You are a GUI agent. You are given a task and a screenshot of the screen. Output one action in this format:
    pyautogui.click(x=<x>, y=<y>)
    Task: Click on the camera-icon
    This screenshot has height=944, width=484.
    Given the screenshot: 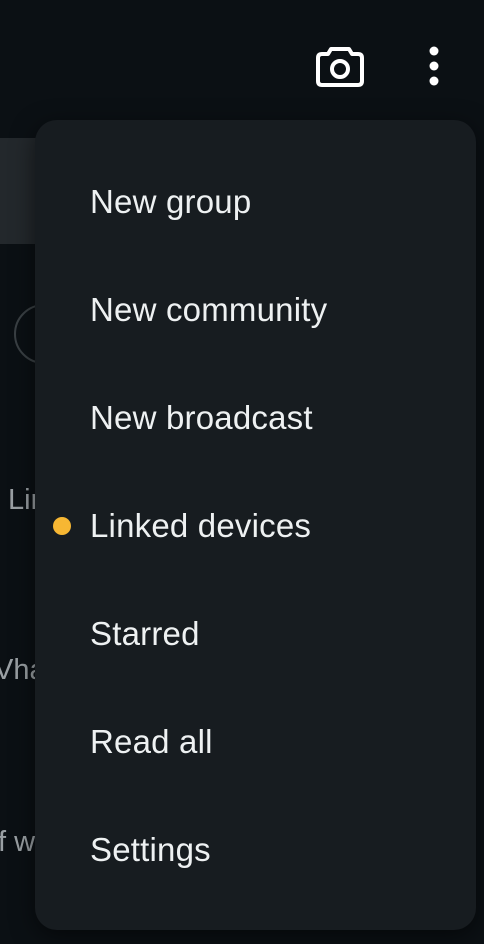 What is the action you would take?
    pyautogui.click(x=340, y=67)
    